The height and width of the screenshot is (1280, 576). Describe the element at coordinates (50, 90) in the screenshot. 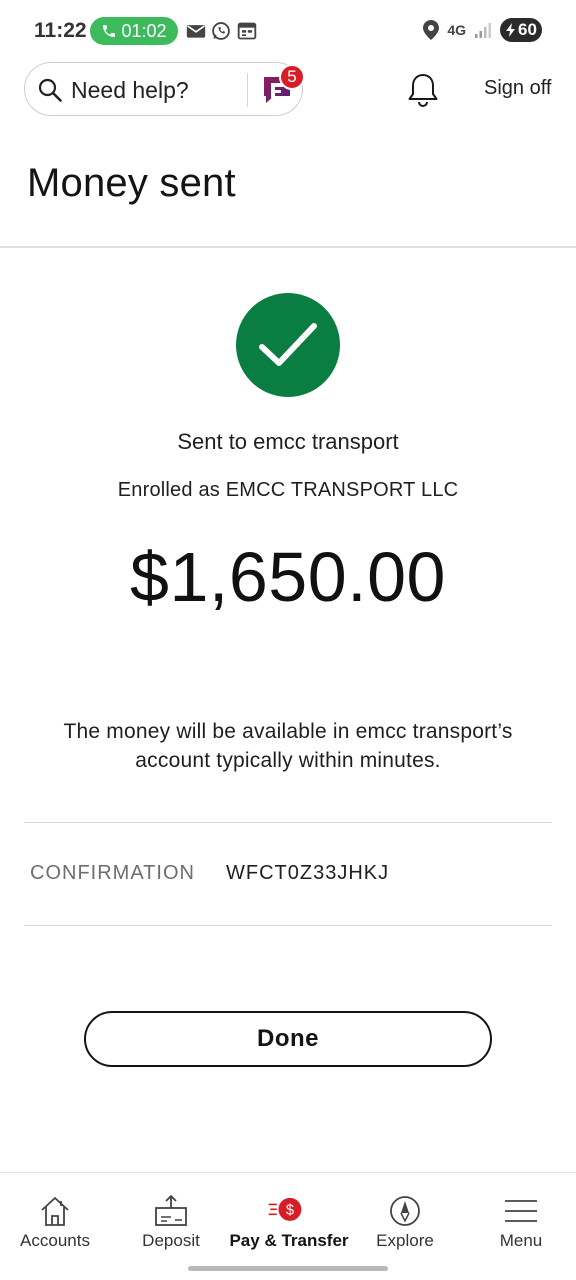

I see `search-icon` at that location.